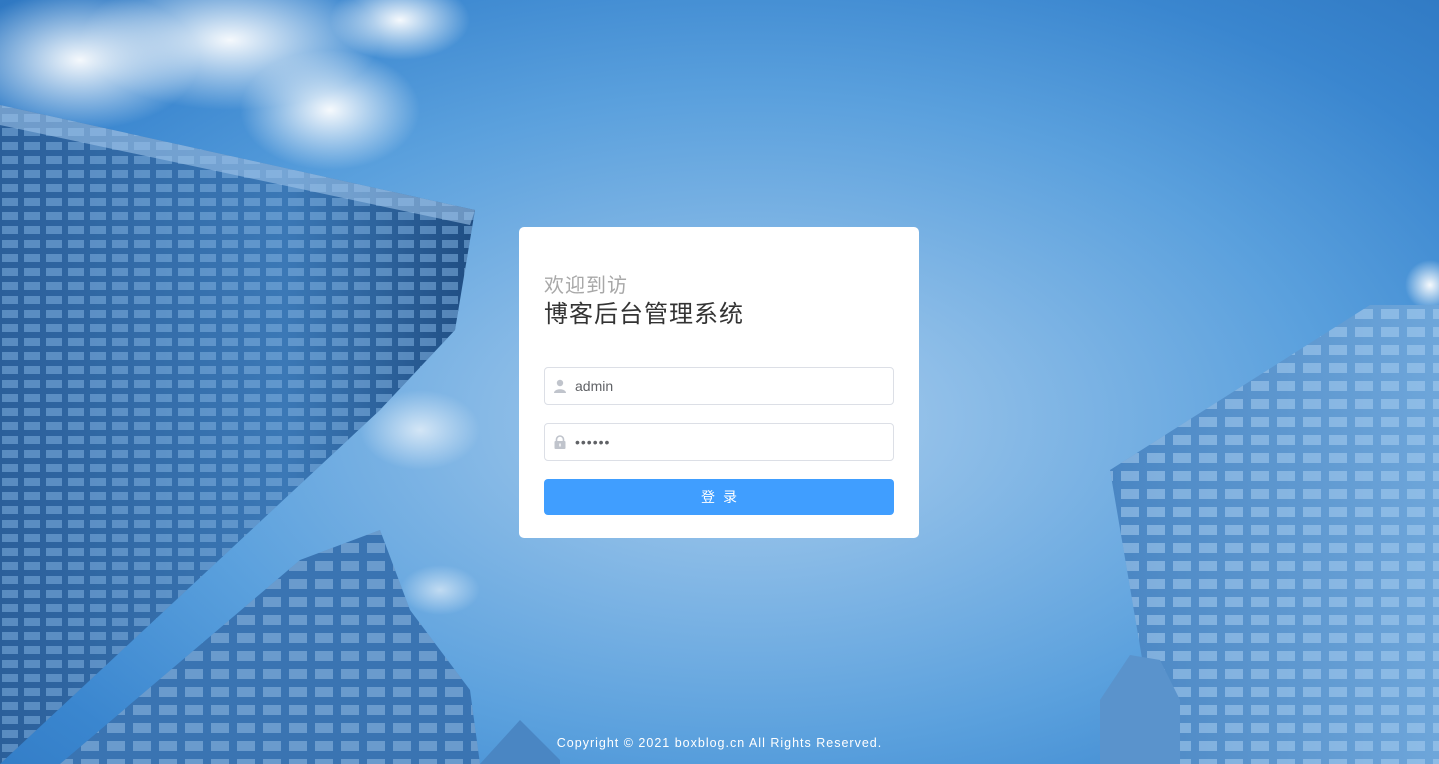 Image resolution: width=1439 pixels, height=764 pixels. I want to click on login-card: 欢迎到访 博客后台管理系统 登录, so click(719, 382).